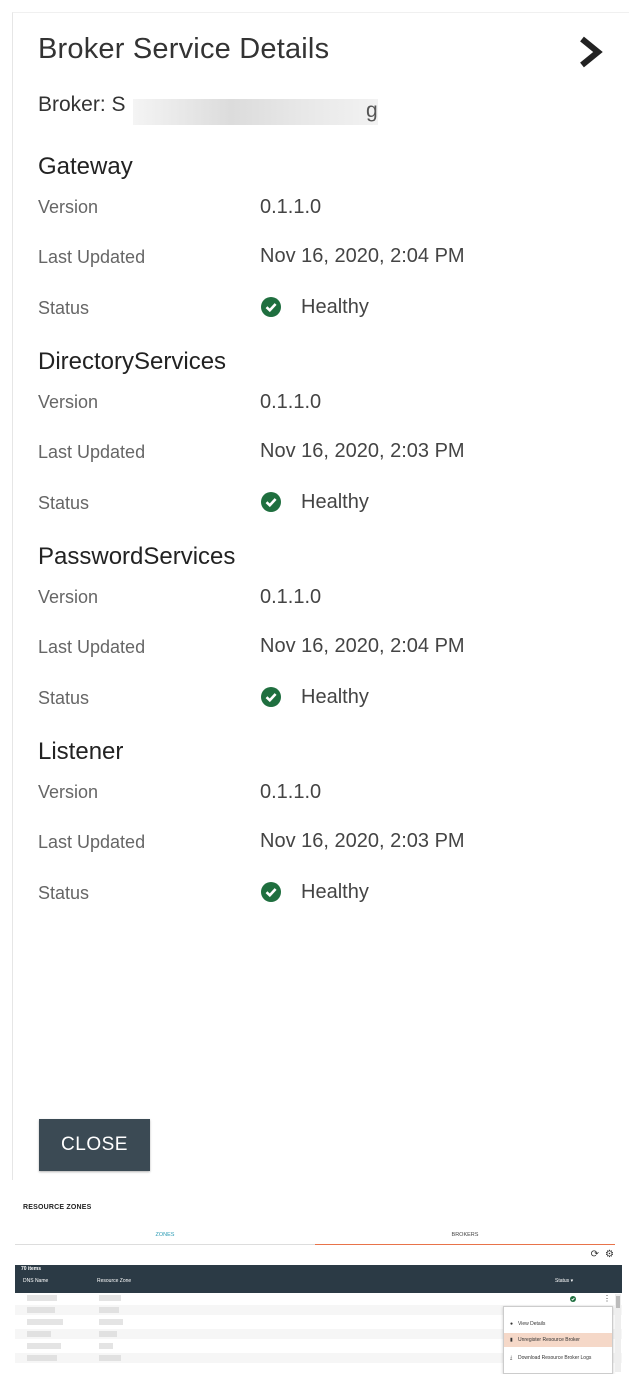  Describe the element at coordinates (595, 1254) in the screenshot. I see `refresh-icon: ⟳` at that location.